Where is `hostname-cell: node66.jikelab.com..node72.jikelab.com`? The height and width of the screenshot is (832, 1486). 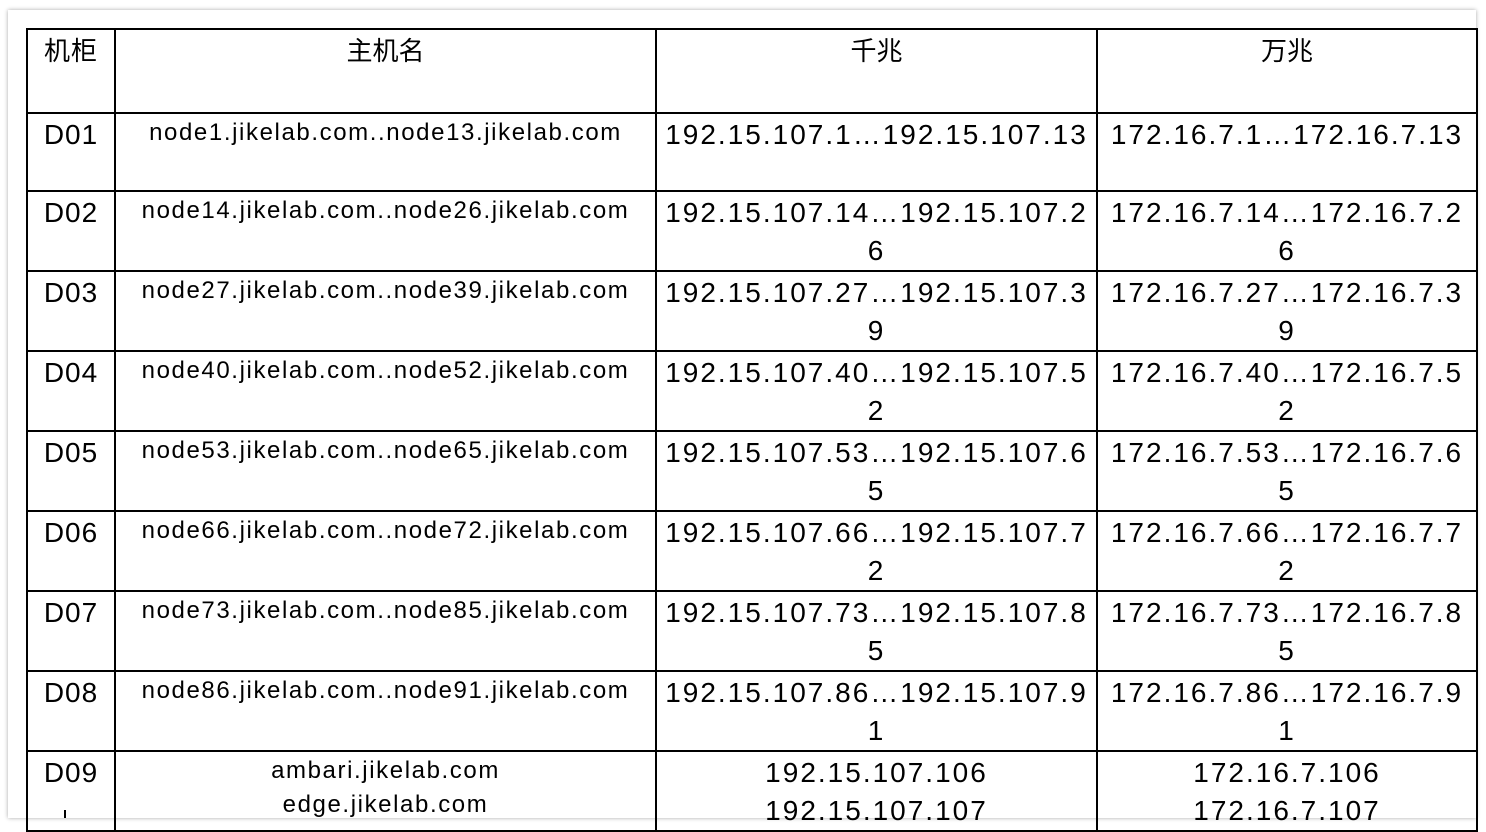
hostname-cell: node66.jikelab.com..node72.jikelab.com is located at coordinates (385, 551).